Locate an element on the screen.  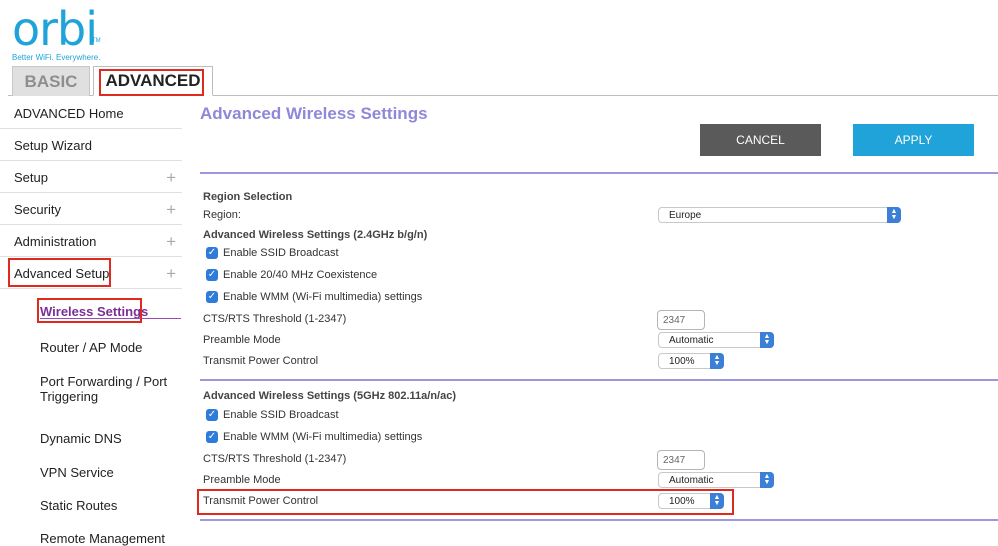
band24-preamble-label: Preamble Mode is located at coordinates (242, 340).